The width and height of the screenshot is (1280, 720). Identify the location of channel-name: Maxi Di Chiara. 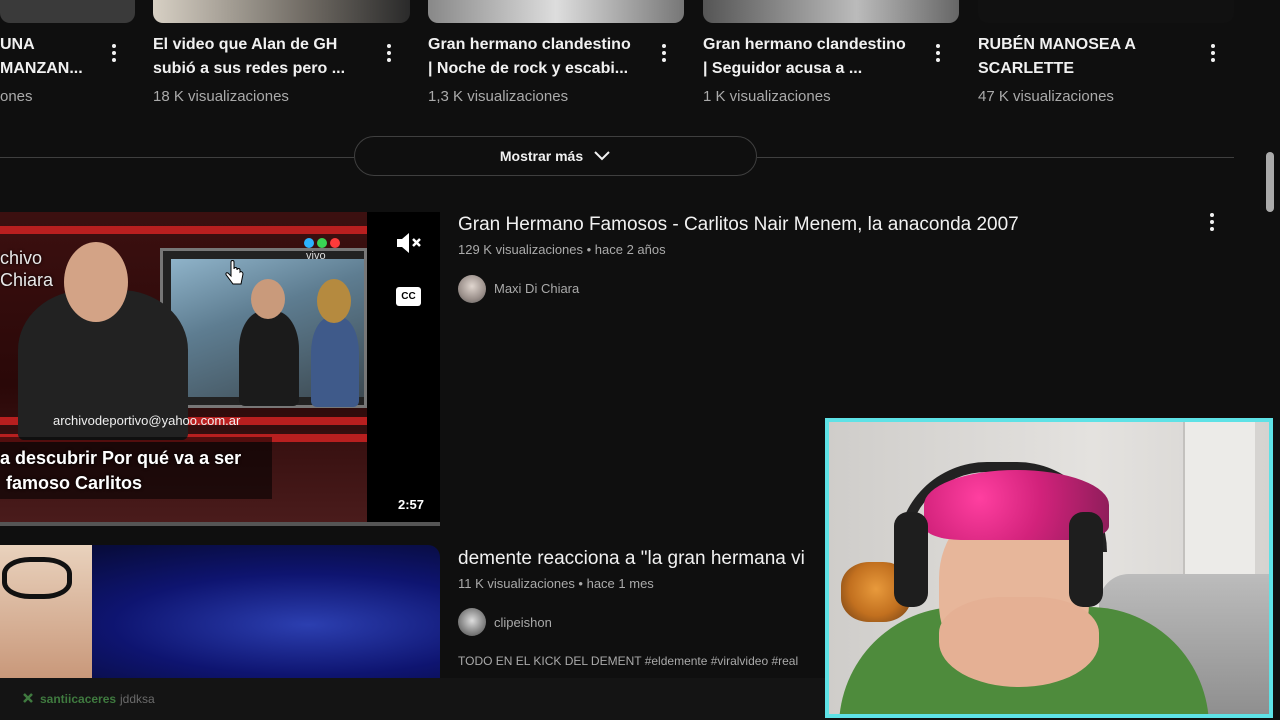
(536, 288).